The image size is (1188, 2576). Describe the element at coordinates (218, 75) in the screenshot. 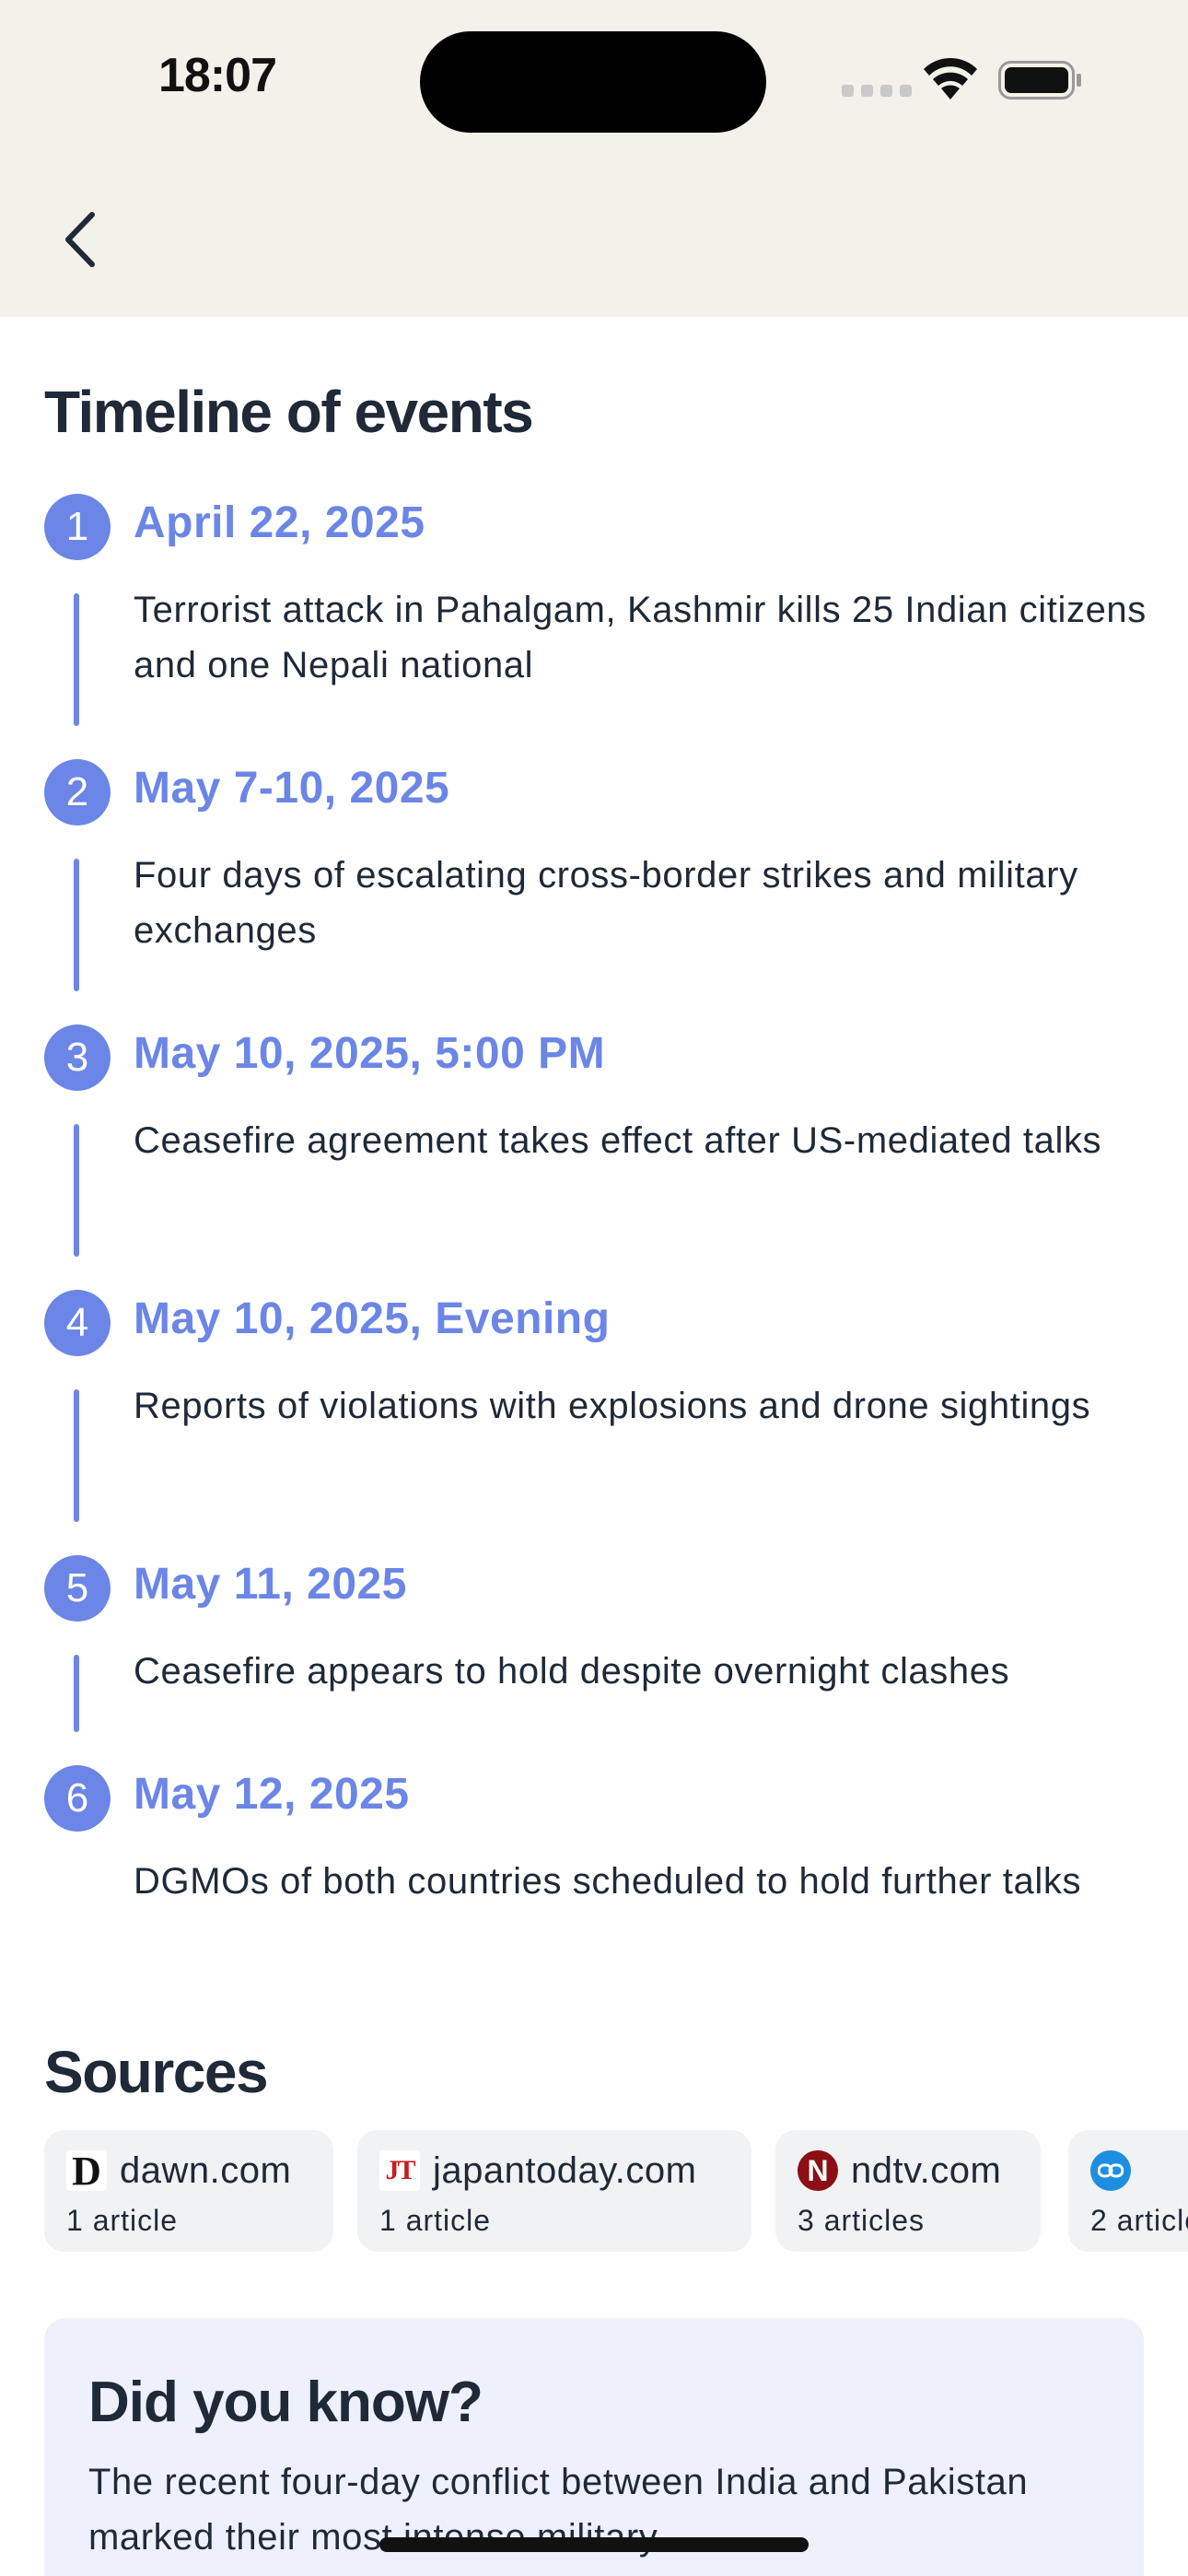

I see `status-time: 18:07` at that location.